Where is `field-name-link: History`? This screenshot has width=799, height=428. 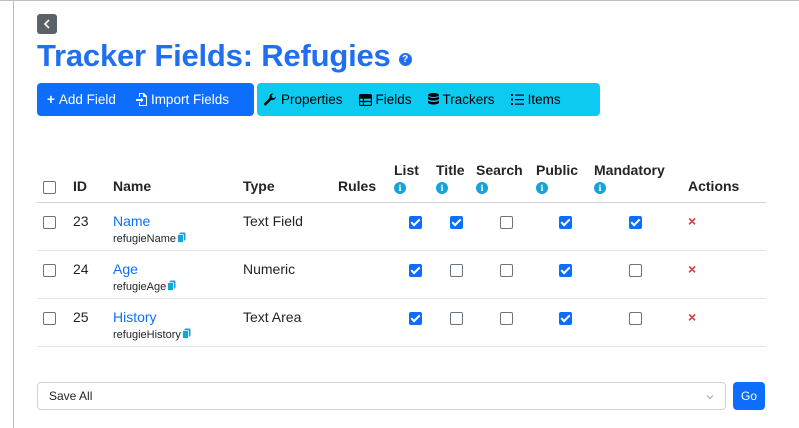
field-name-link: History is located at coordinates (178, 317).